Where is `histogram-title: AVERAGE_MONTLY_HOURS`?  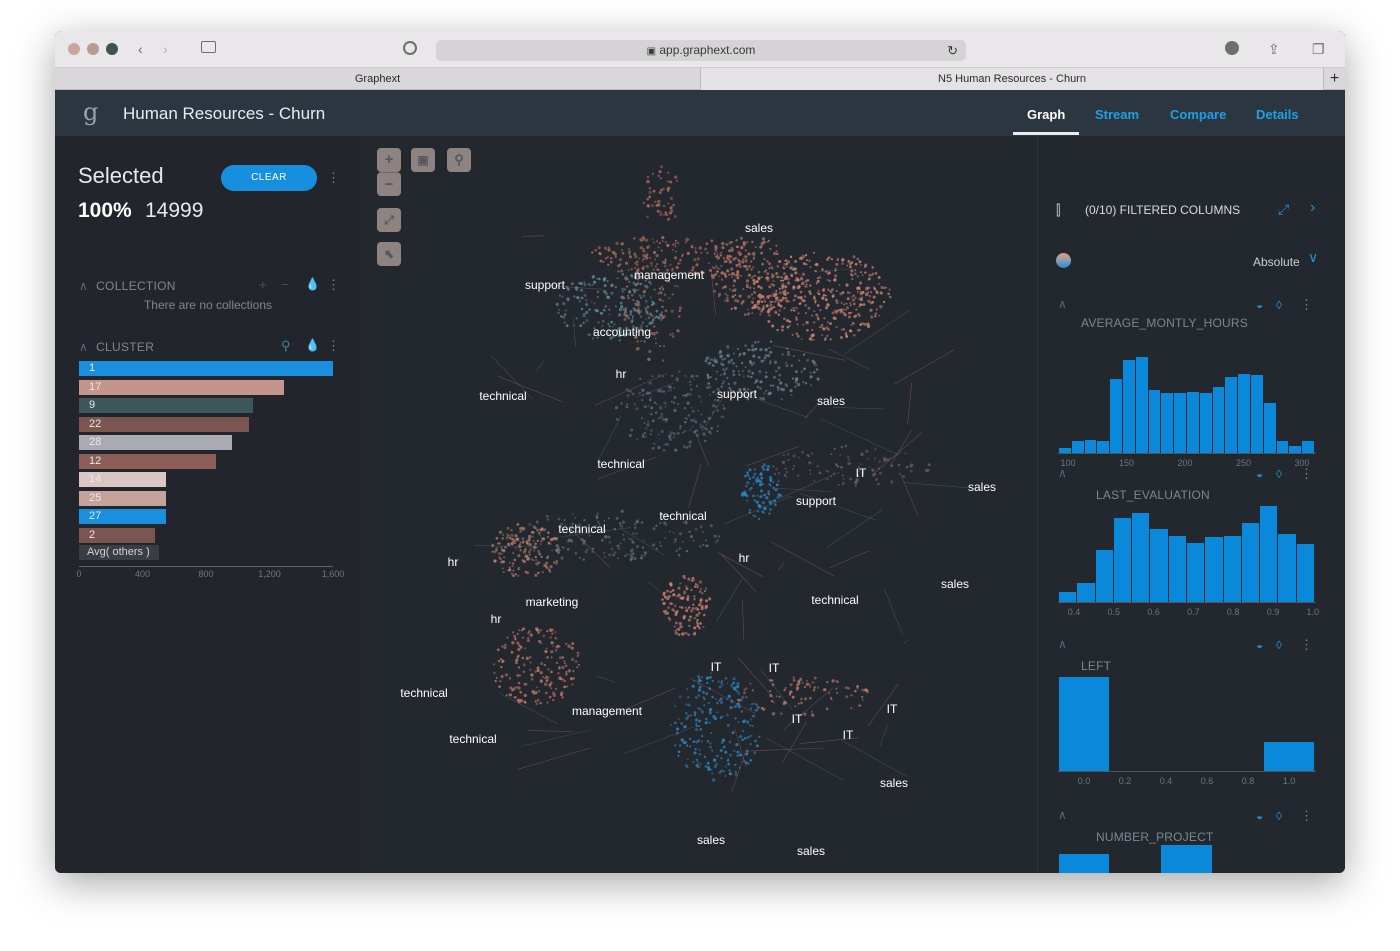
histogram-title: AVERAGE_MONTLY_HOURS is located at coordinates (1164, 323).